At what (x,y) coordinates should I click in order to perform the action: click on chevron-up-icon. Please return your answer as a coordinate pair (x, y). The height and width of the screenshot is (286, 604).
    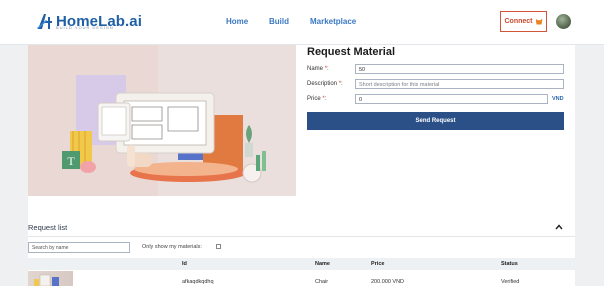
    Looking at the image, I should click on (559, 227).